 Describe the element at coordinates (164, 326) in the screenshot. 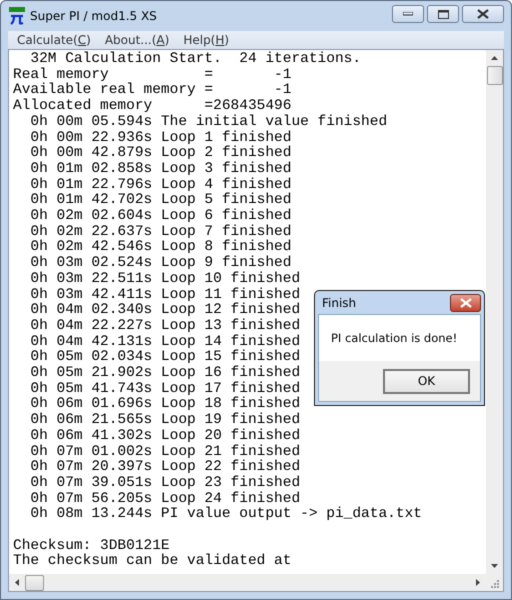

I see `log-line: 0h 04m 22.227s Loop 13 finished` at that location.